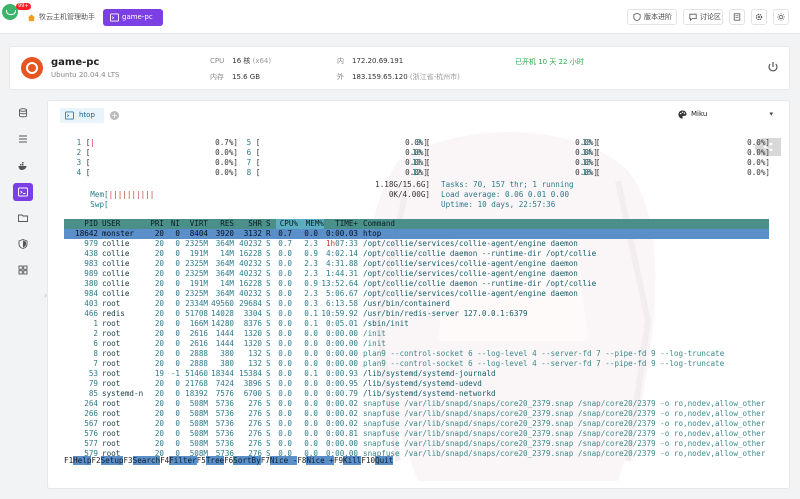 The image size is (800, 499). I want to click on process-shr: 29684, so click(250, 303).